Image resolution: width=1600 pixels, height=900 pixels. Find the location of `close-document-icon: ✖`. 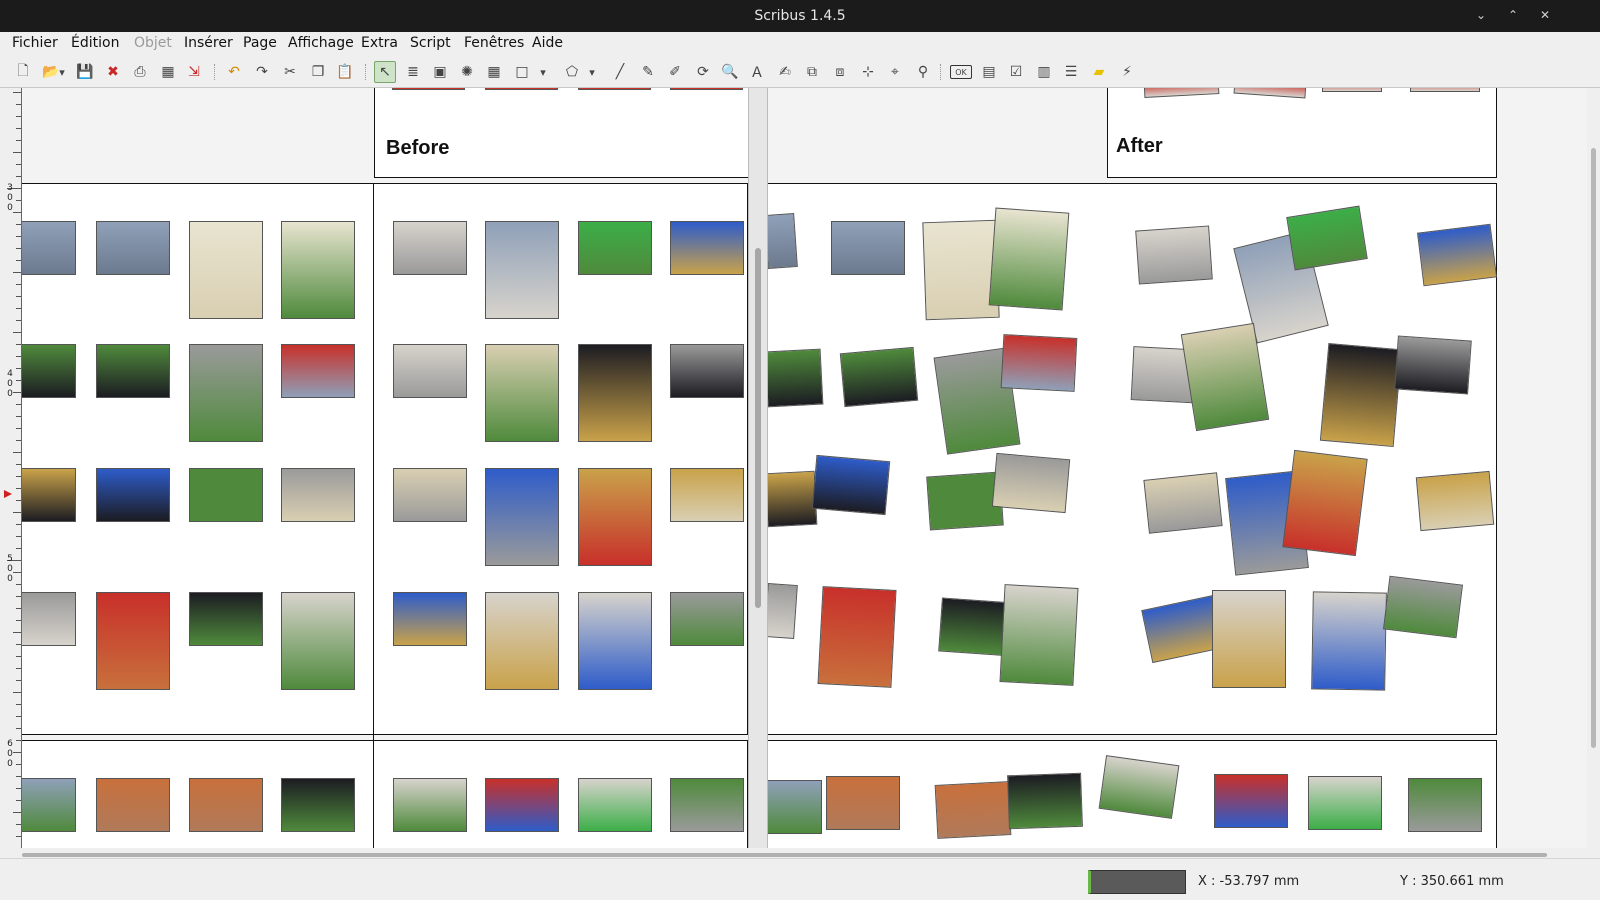

close-document-icon: ✖ is located at coordinates (113, 72).